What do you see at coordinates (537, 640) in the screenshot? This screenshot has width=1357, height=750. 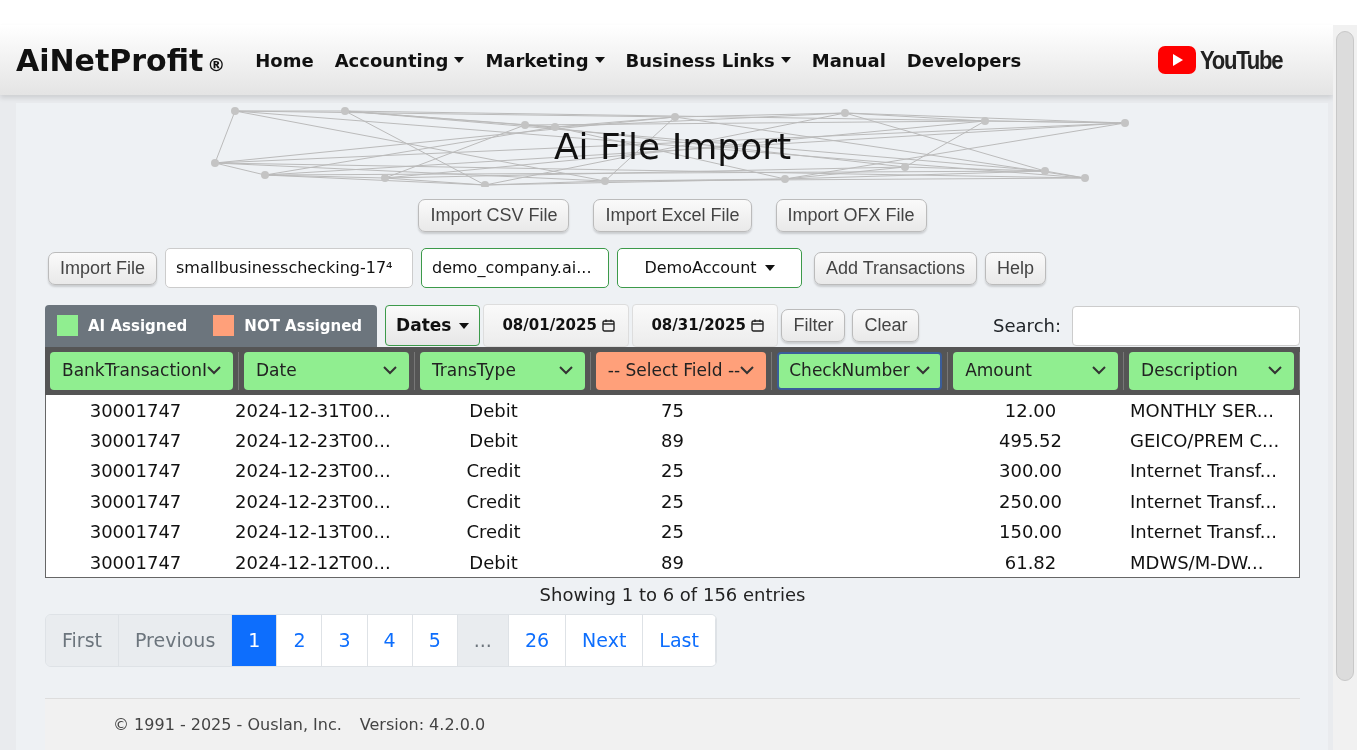 I see `page-link: 26` at bounding box center [537, 640].